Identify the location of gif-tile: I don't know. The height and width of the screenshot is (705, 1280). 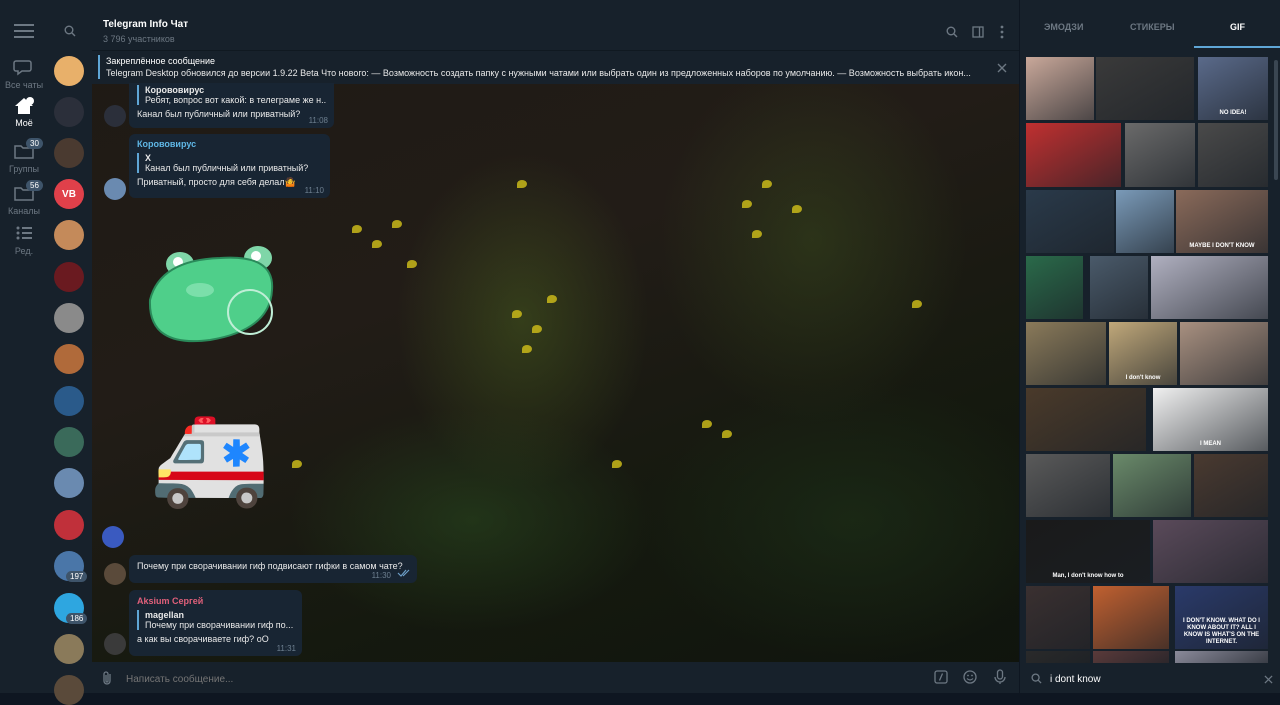
(1143, 353).